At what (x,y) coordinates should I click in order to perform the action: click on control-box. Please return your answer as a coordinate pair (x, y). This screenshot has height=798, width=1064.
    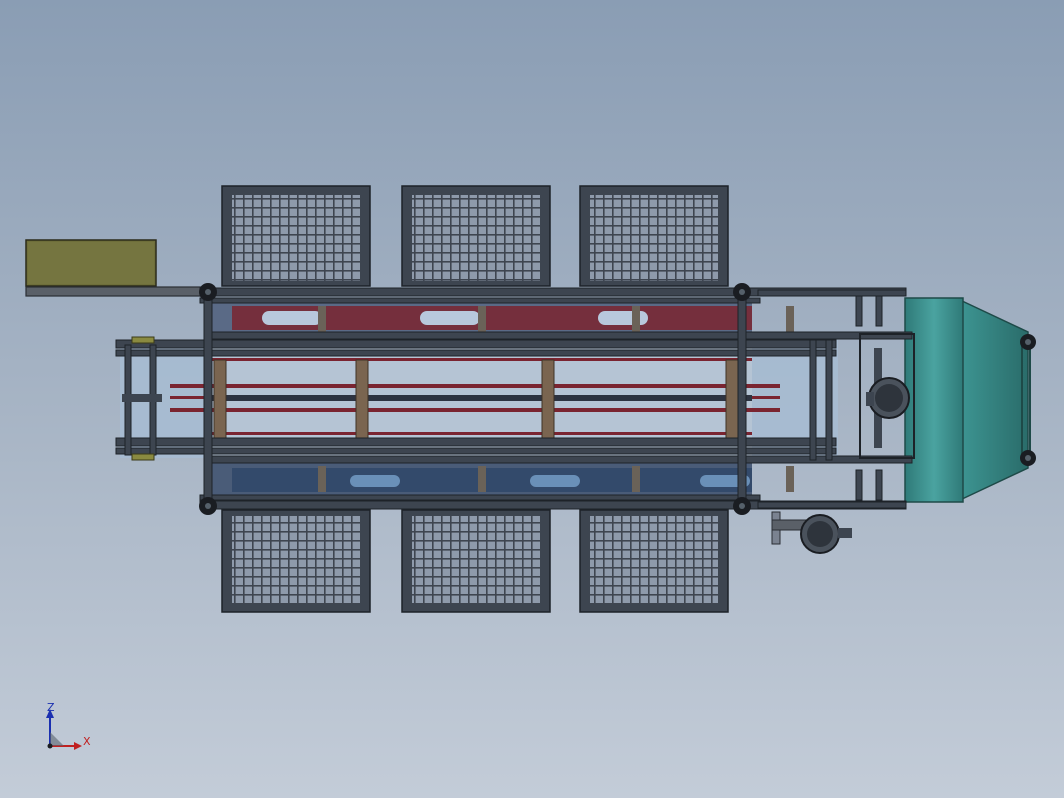
    Looking at the image, I should click on (116, 268).